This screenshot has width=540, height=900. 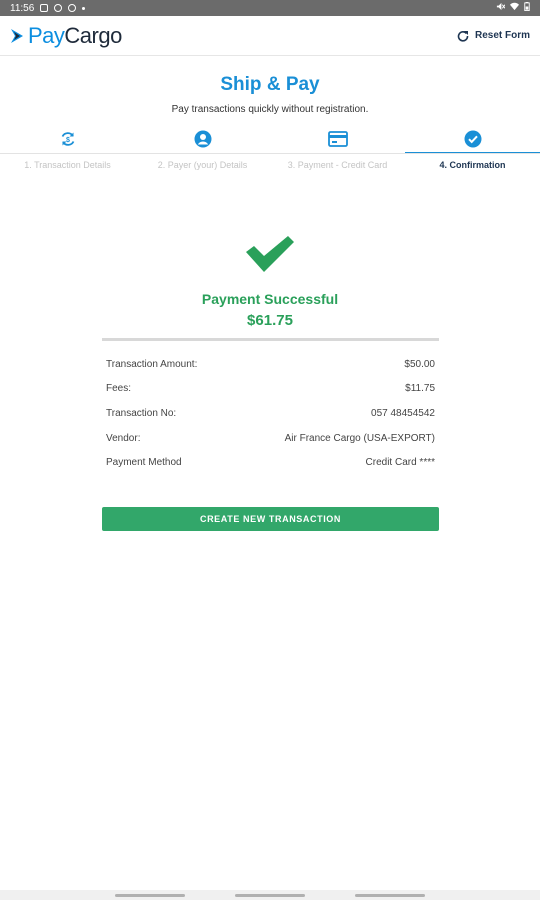 I want to click on step-label-4: 4. Confirmation, so click(x=472, y=165).